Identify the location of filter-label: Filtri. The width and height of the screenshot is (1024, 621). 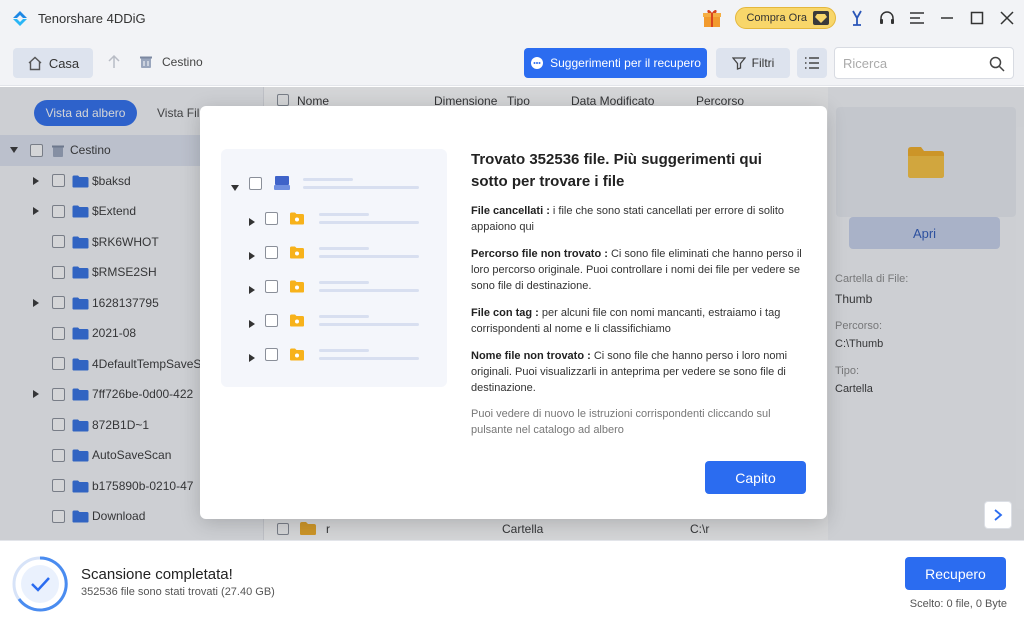
(763, 63).